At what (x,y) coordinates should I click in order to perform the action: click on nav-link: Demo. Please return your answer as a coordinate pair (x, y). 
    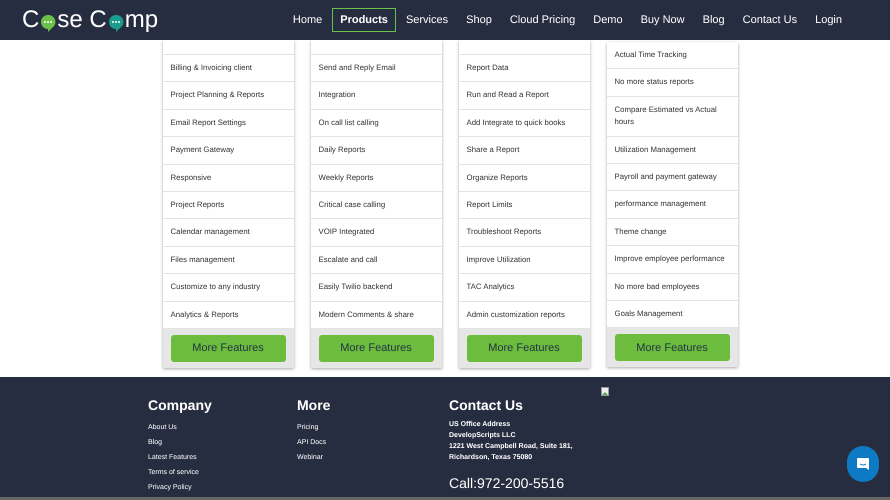
    Looking at the image, I should click on (608, 20).